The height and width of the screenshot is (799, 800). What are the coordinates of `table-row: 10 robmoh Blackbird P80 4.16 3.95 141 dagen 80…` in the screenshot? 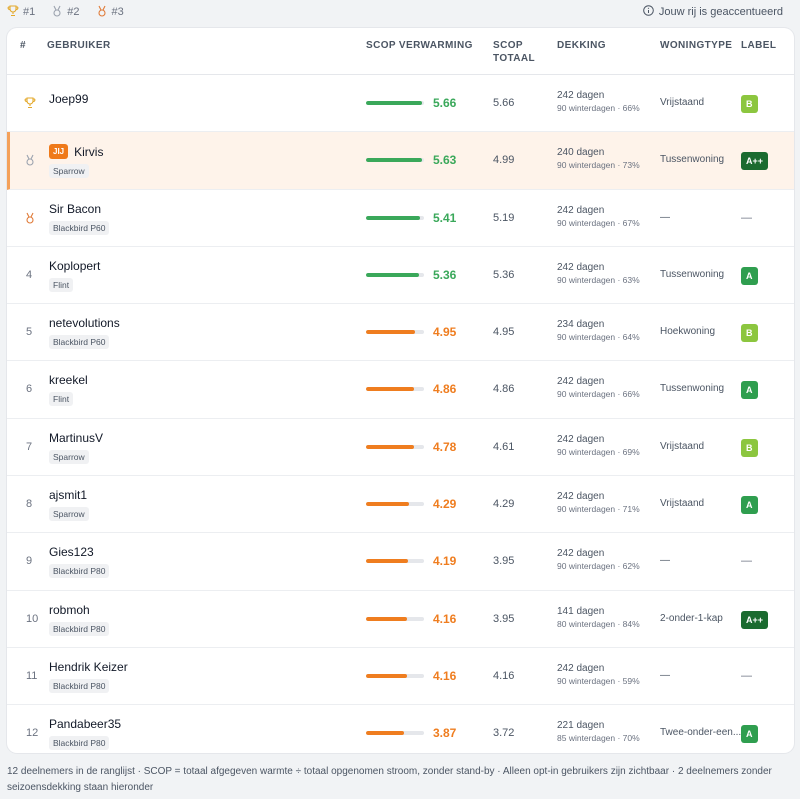 It's located at (400, 619).